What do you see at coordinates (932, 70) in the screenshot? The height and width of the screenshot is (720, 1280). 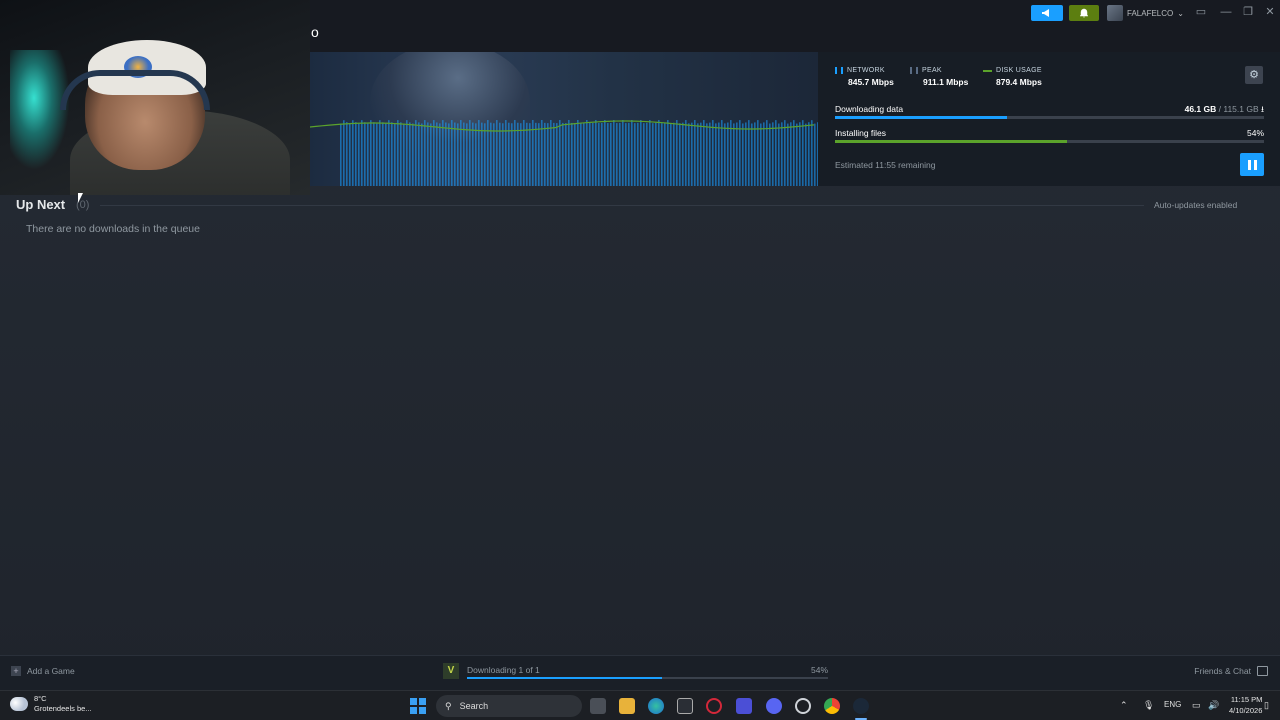 I see `stat-peak-label: PEAK` at bounding box center [932, 70].